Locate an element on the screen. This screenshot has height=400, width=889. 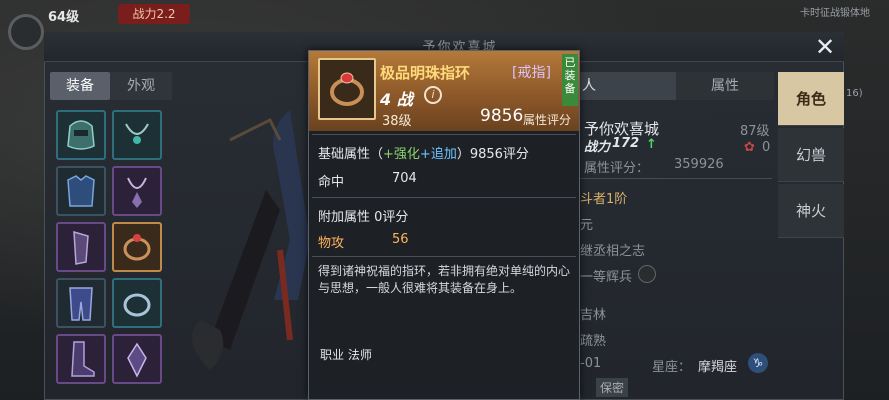
necklace-icon is located at coordinates (137, 133).